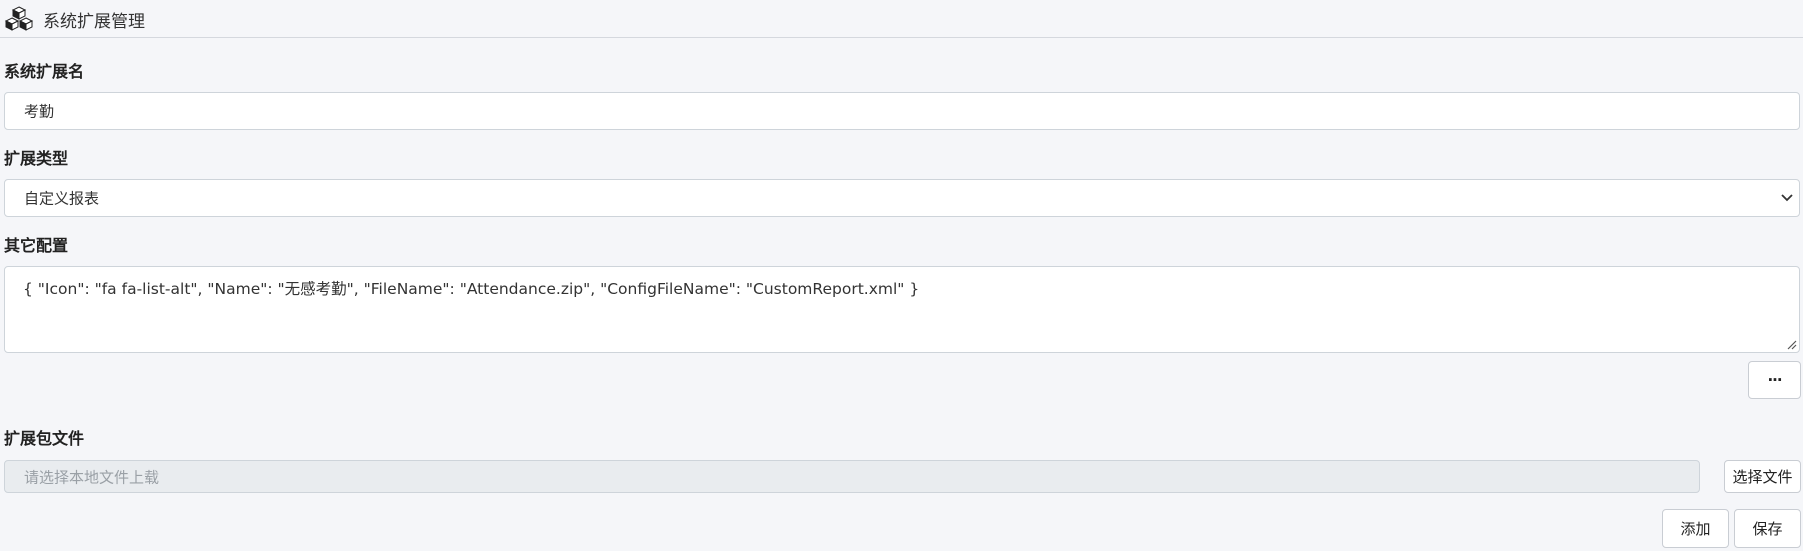 This screenshot has width=1803, height=551. Describe the element at coordinates (39, 111) in the screenshot. I see `extension-name-value: 考勤` at that location.